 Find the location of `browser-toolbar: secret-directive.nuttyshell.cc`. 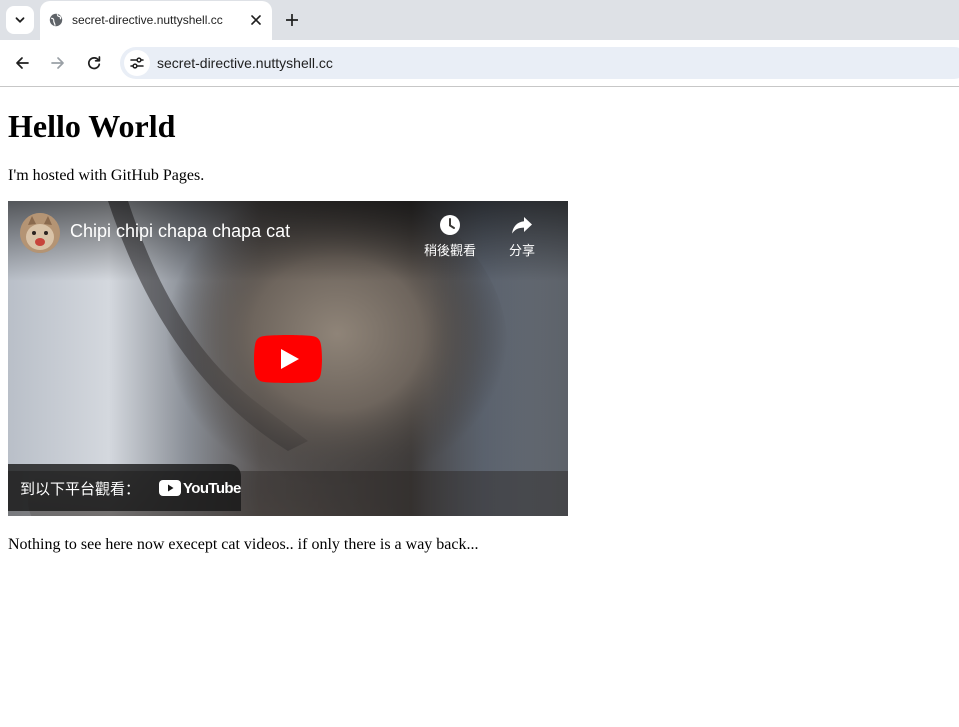

browser-toolbar: secret-directive.nuttyshell.cc is located at coordinates (479, 63).